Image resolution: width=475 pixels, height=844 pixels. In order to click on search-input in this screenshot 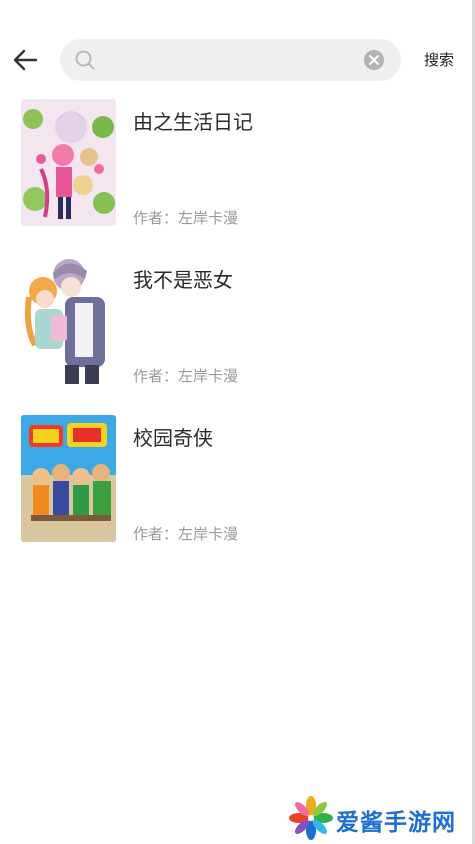, I will do `click(229, 60)`.